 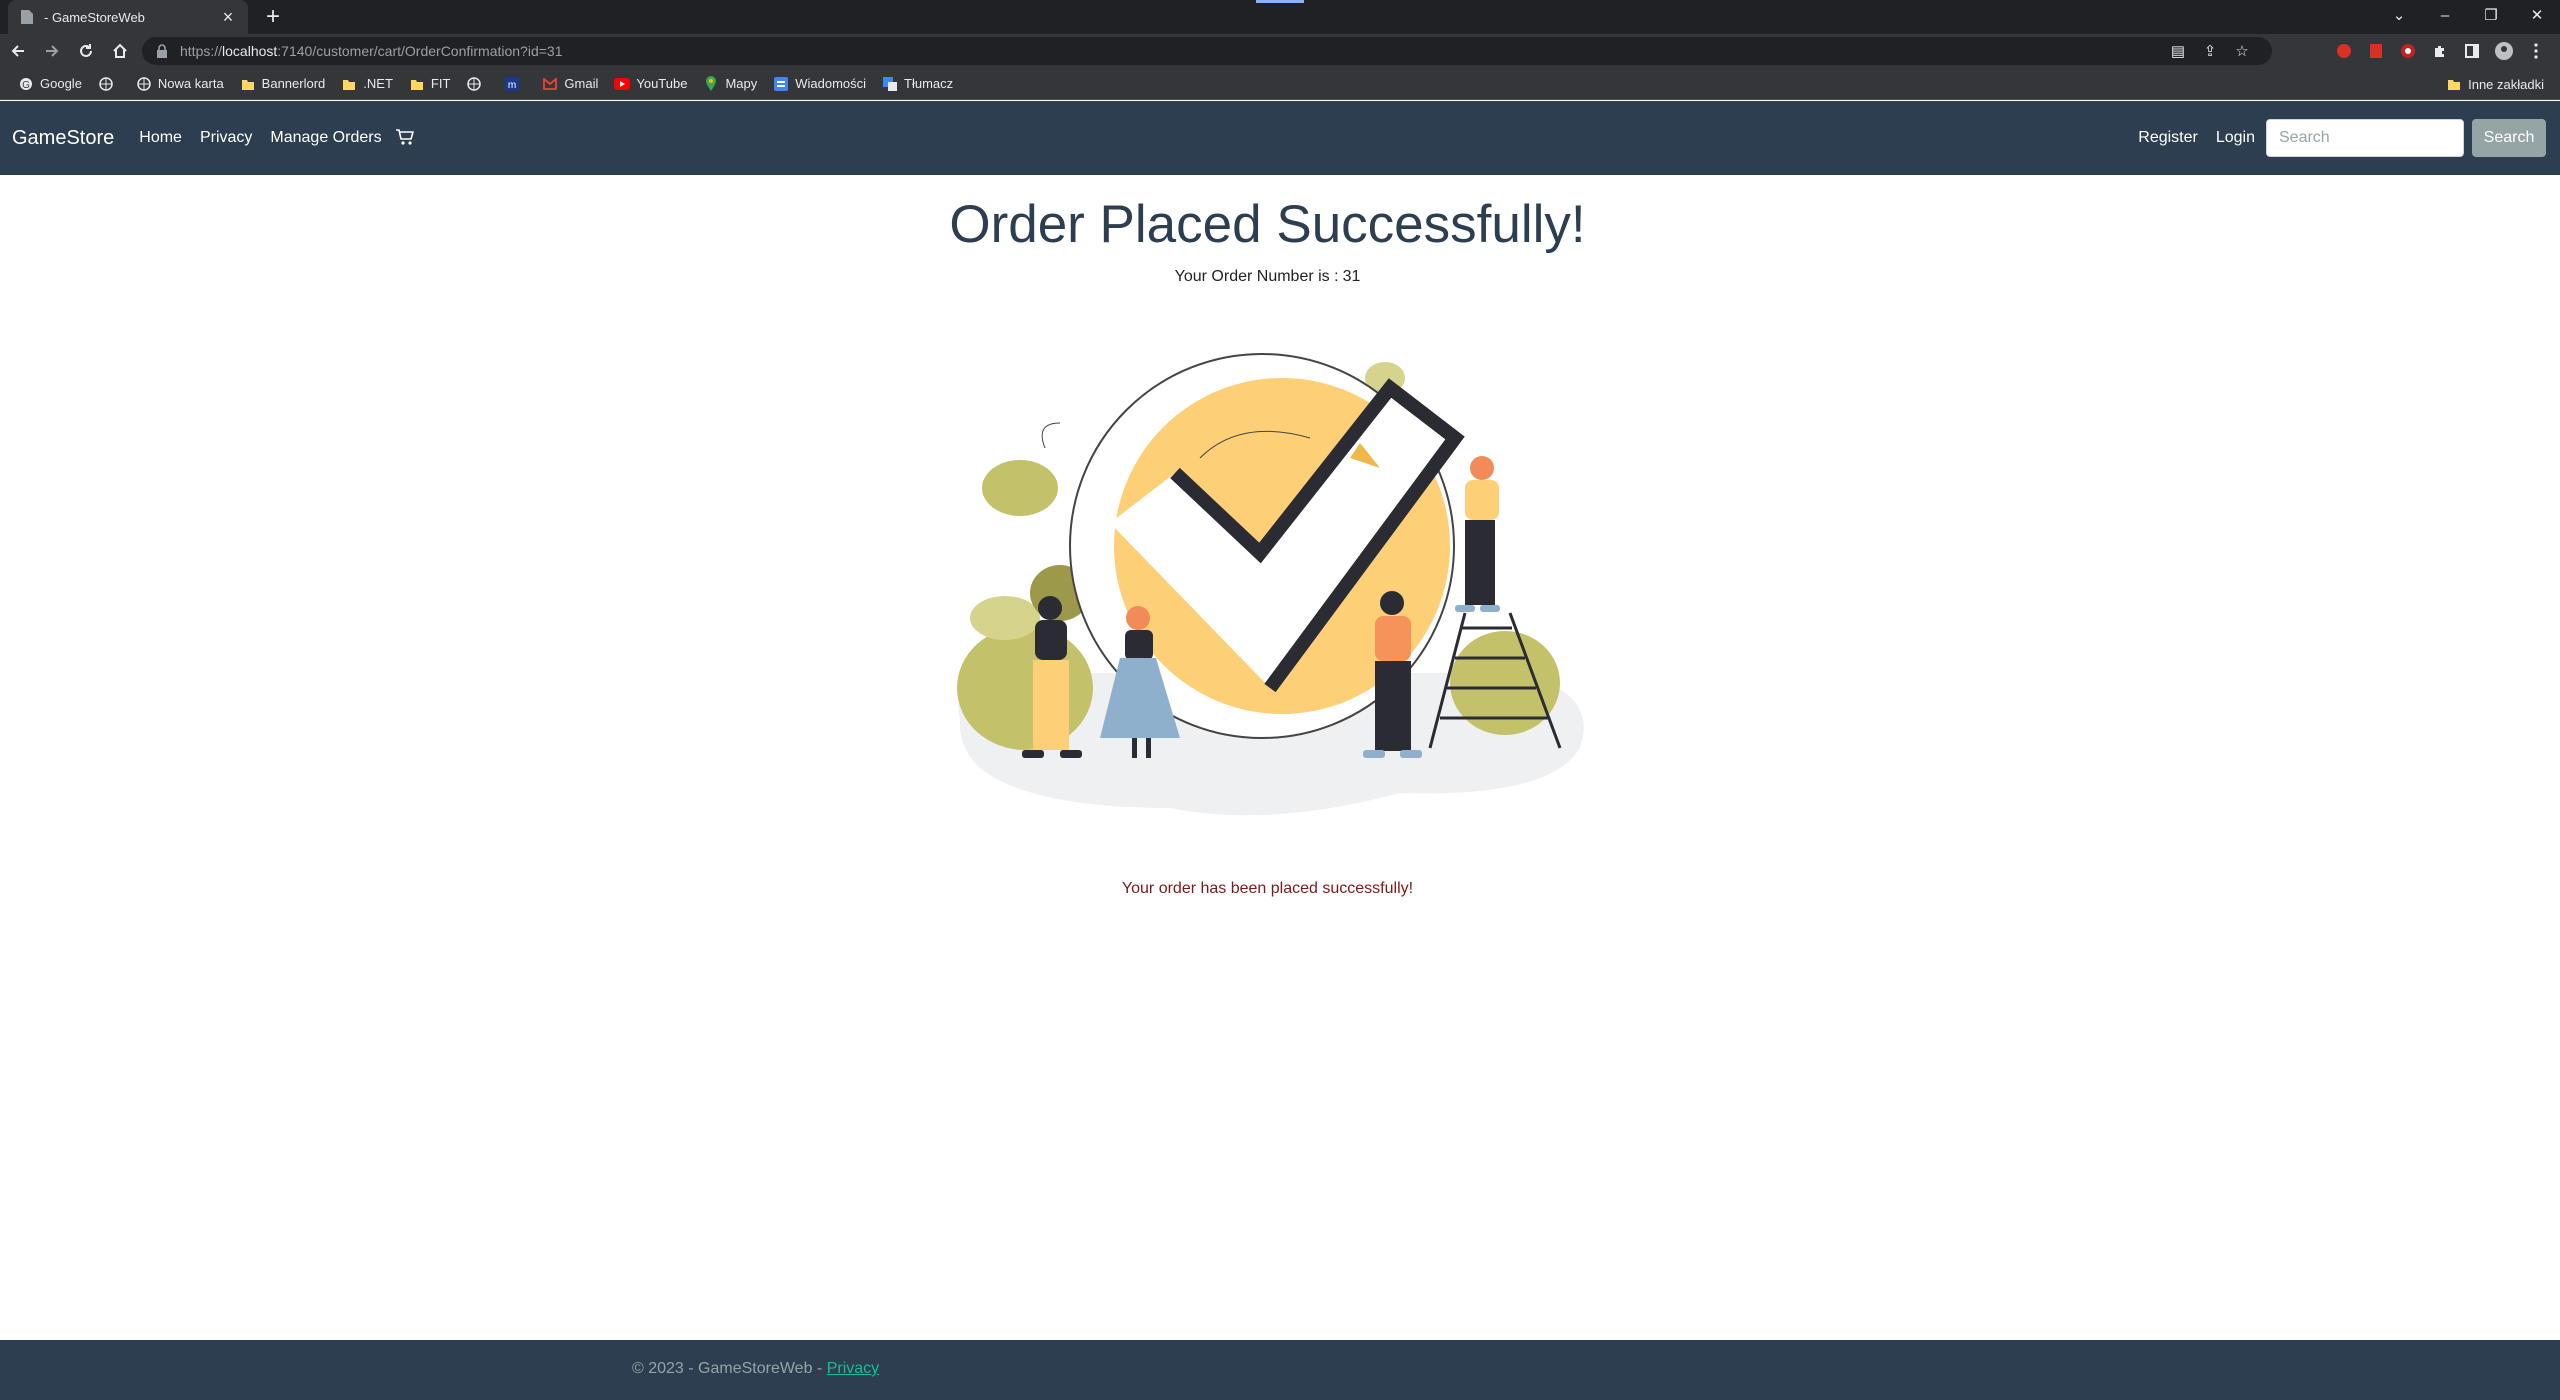 What do you see at coordinates (917, 84) in the screenshot?
I see `bookmark-tlumacz: Tłumacz` at bounding box center [917, 84].